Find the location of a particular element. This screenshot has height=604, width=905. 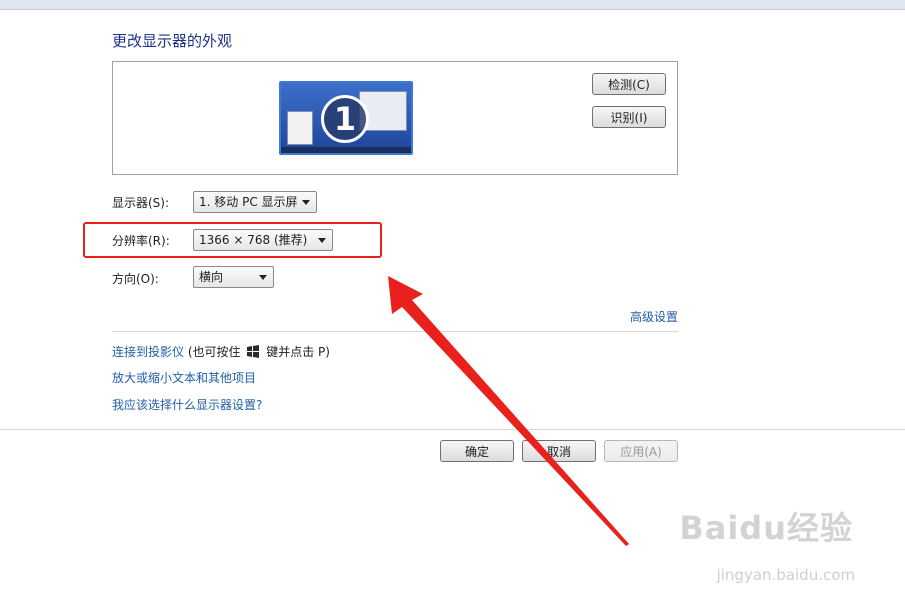

apply-button: 应用(A) is located at coordinates (641, 451).